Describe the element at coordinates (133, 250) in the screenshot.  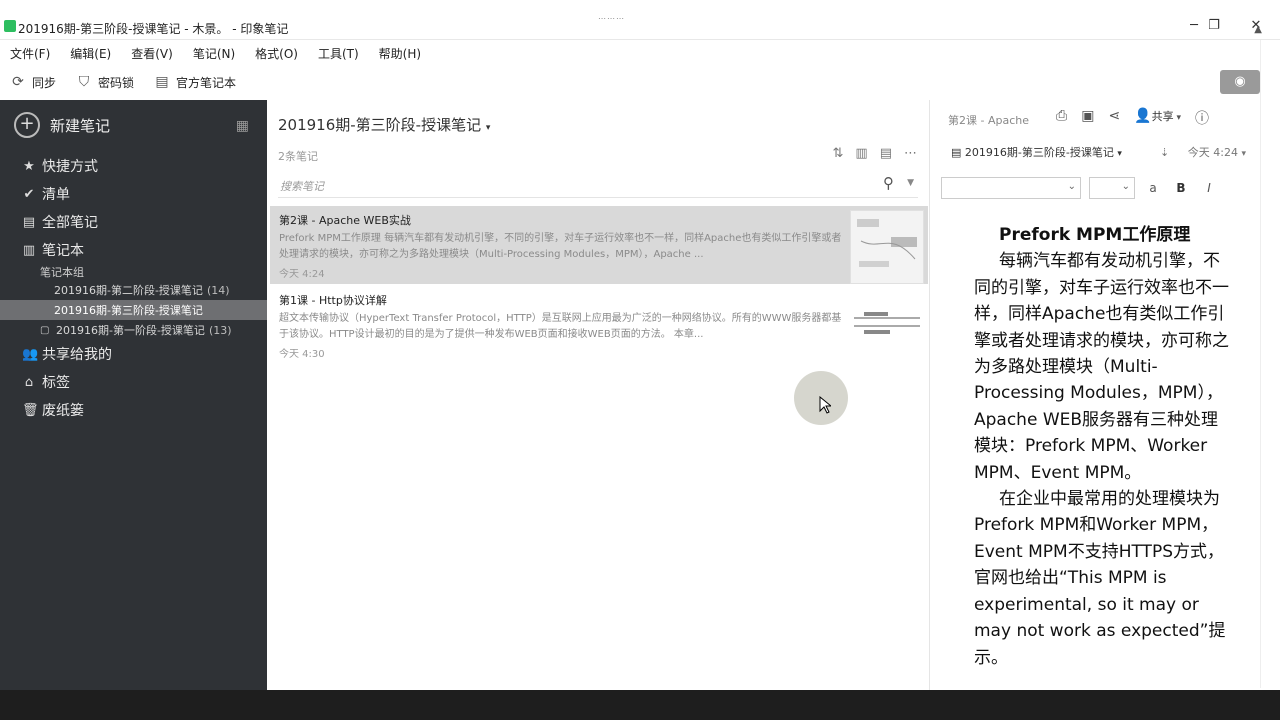
I see `sidebar-item-notebooks: ▥ 笔记本` at that location.